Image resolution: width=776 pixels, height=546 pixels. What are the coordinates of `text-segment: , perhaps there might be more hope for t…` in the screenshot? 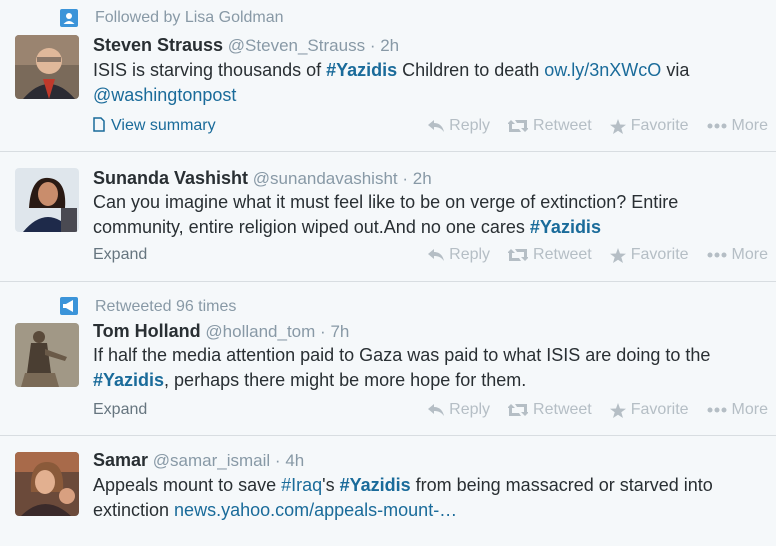 It's located at (345, 379).